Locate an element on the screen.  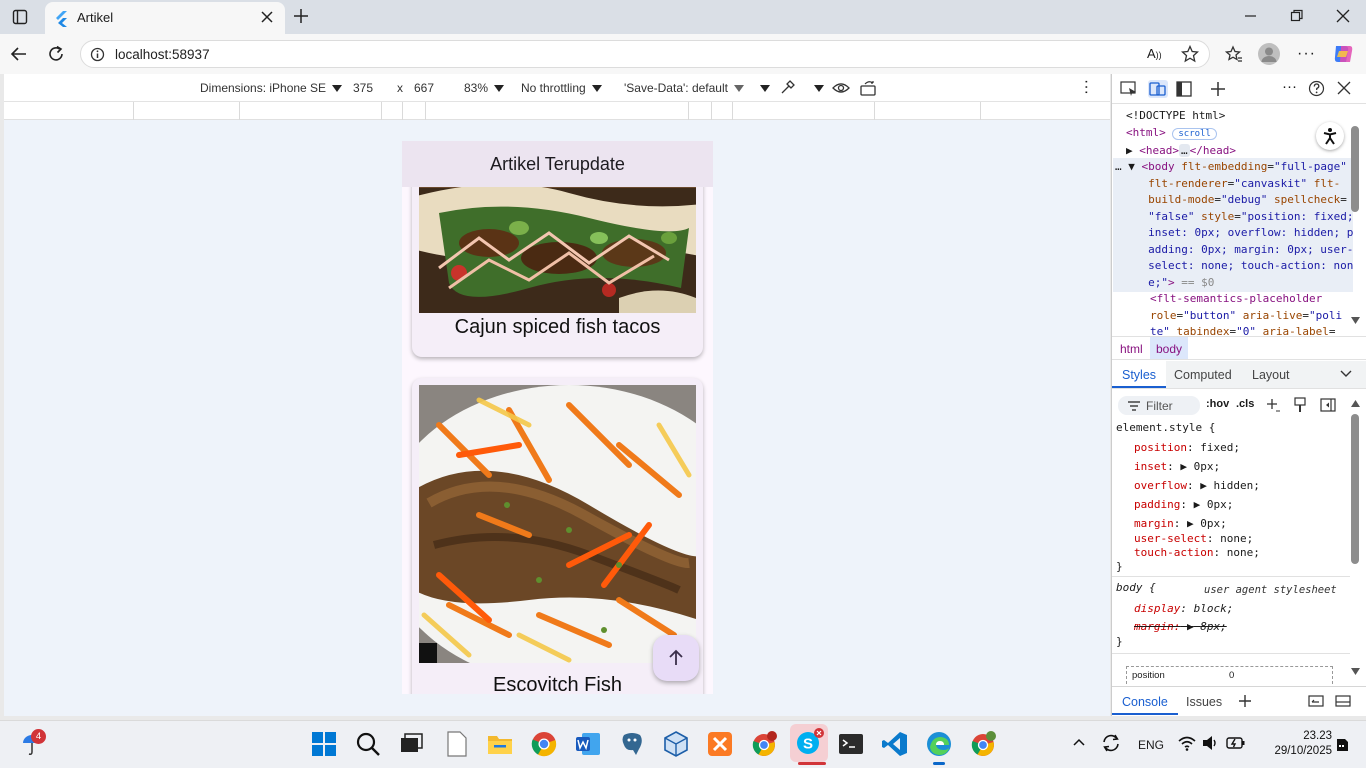
style-rule: inset: ▶ 0px; is located at coordinates (1197, 467).